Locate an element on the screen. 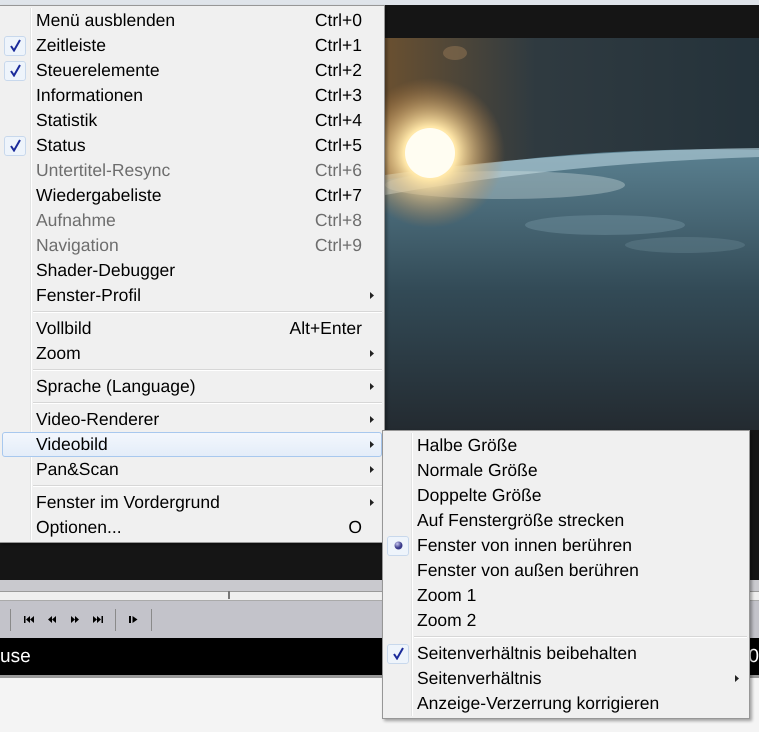  menu-item: Zoom is located at coordinates (192, 353).